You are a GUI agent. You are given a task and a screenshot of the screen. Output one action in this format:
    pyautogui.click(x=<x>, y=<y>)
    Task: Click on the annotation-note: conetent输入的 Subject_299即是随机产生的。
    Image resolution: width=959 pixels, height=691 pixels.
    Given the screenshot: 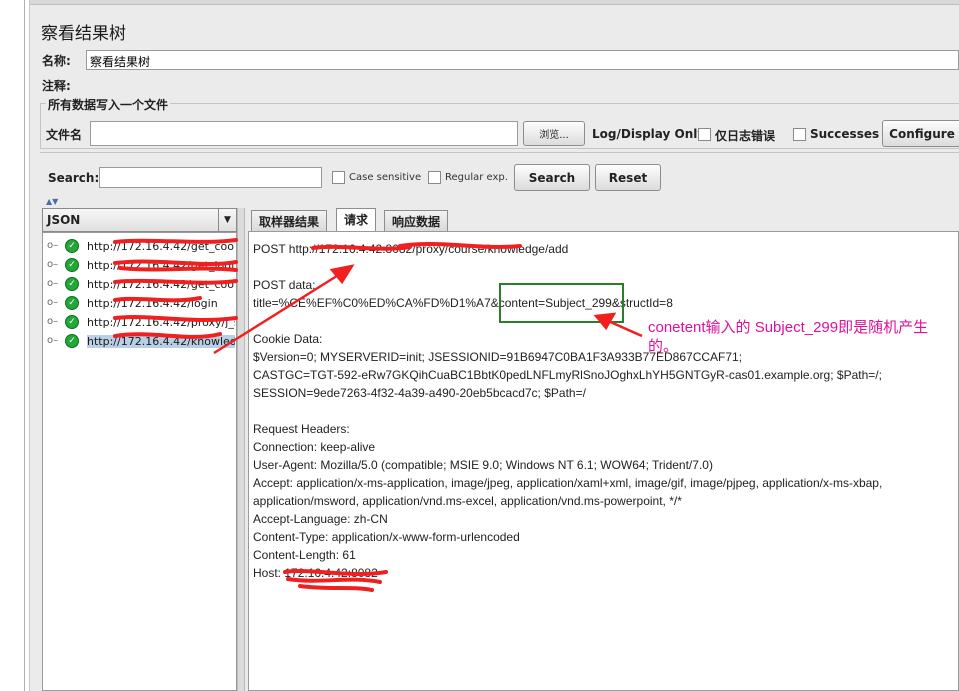 What is the action you would take?
    pyautogui.click(x=788, y=337)
    